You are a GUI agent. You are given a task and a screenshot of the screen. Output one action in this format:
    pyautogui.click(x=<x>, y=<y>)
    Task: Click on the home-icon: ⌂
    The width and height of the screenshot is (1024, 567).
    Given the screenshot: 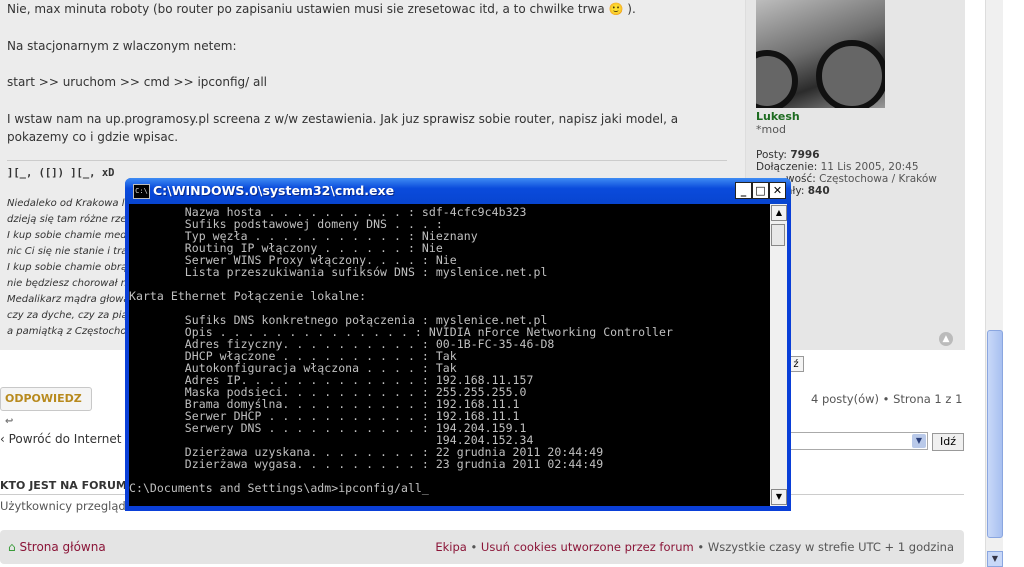 What is the action you would take?
    pyautogui.click(x=12, y=547)
    